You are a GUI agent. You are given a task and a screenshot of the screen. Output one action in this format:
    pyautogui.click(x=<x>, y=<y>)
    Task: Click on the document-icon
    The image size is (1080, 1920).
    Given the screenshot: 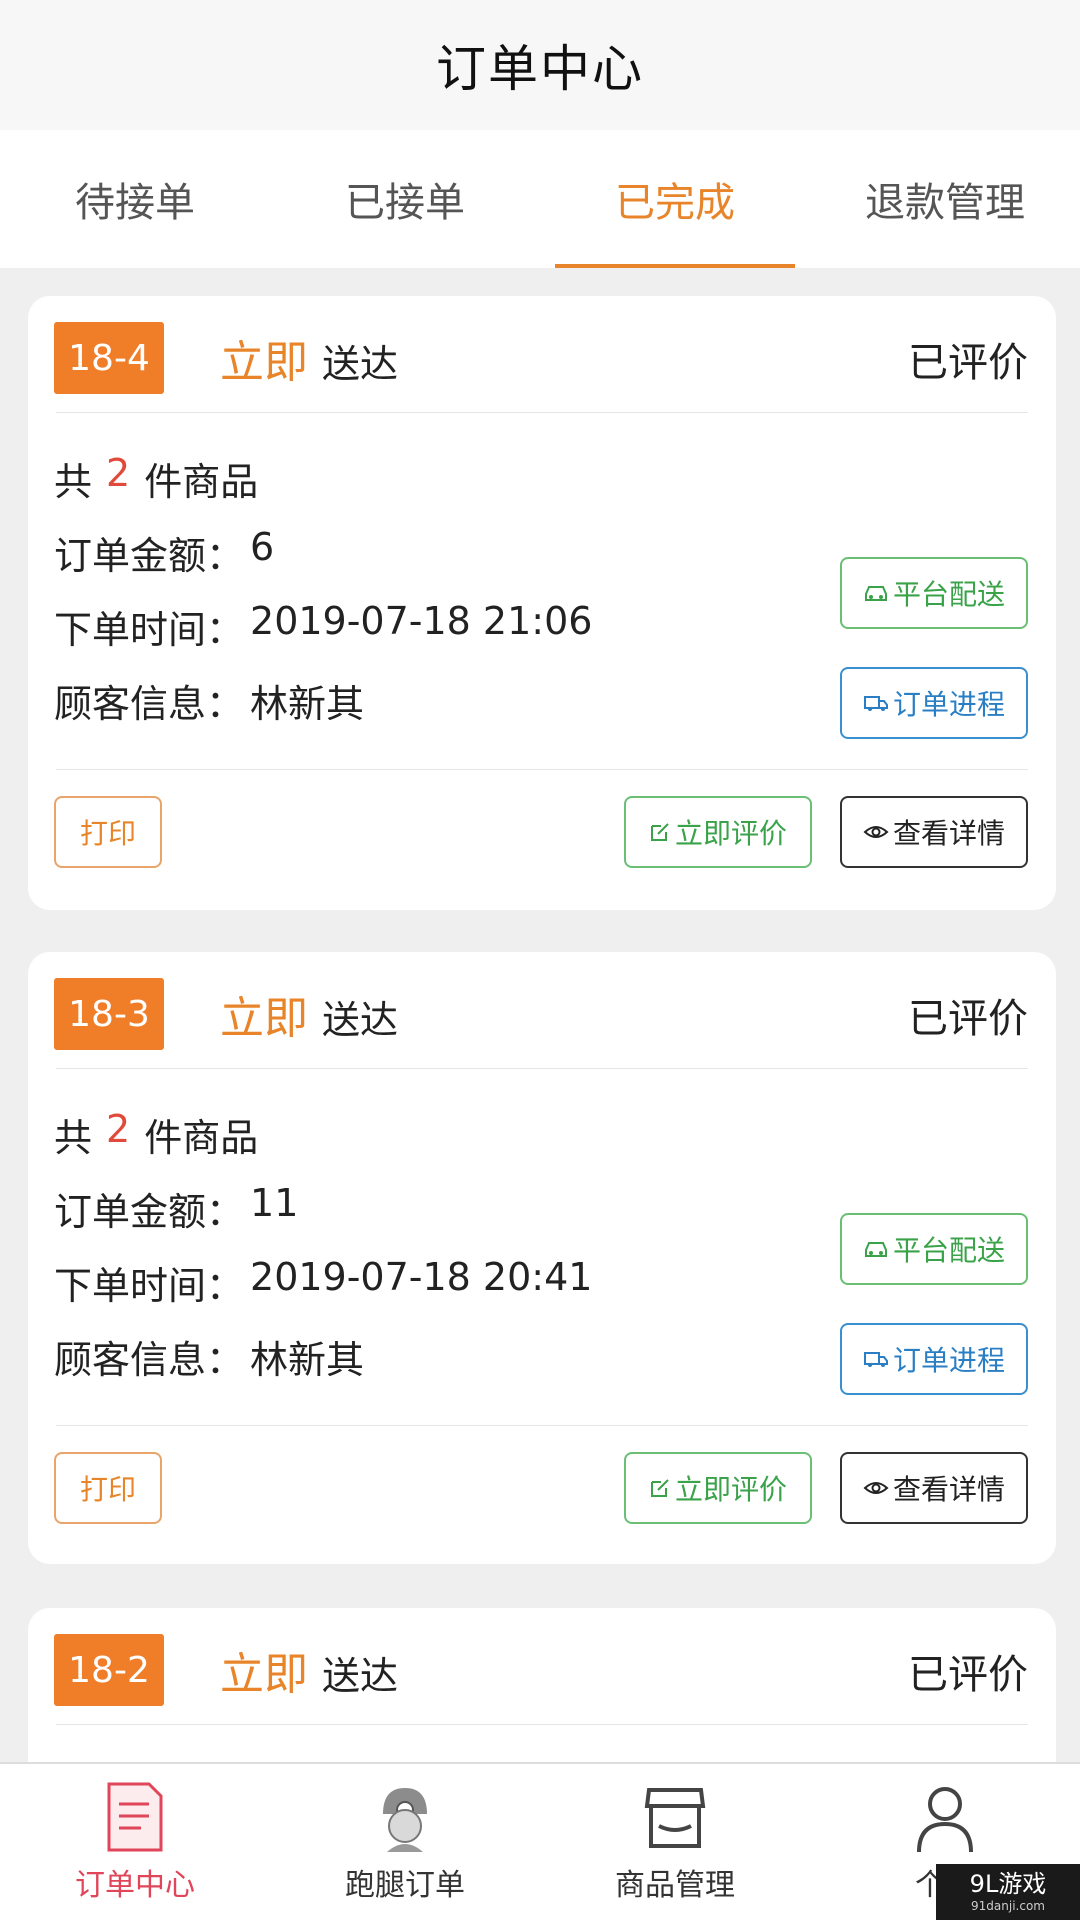 What is the action you would take?
    pyautogui.click(x=135, y=1817)
    